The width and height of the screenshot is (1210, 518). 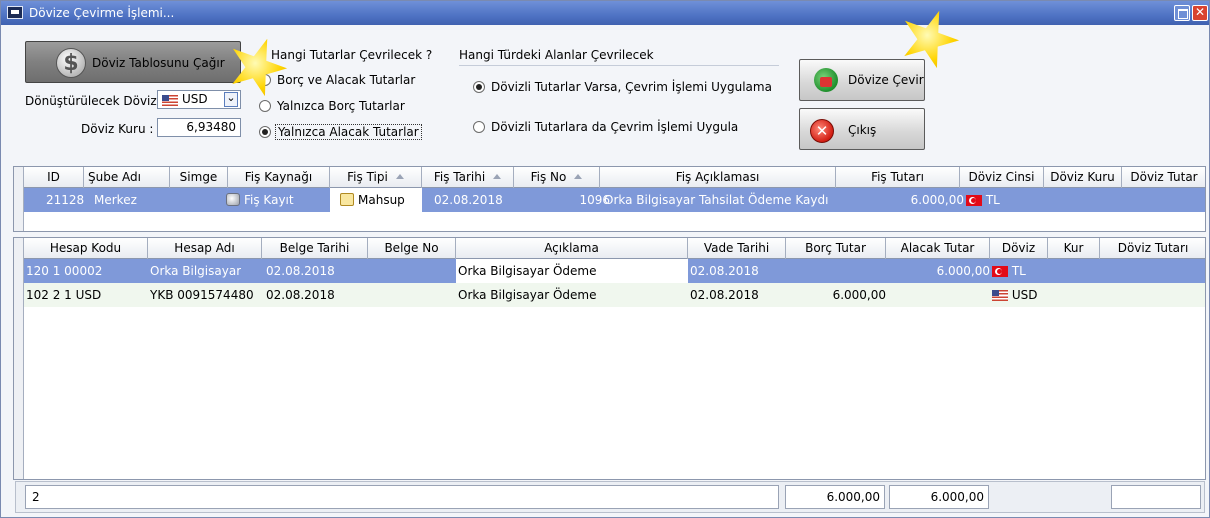 I want to click on col-debit-amount: Borç Tutar, so click(x=836, y=248).